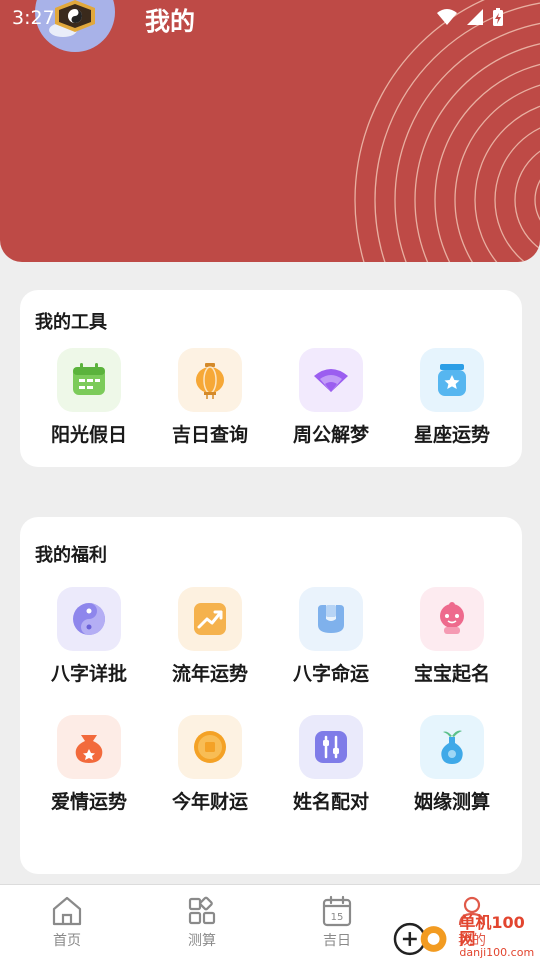 The width and height of the screenshot is (540, 960). Describe the element at coordinates (337, 941) in the screenshot. I see `nav-label: 吉日` at that location.